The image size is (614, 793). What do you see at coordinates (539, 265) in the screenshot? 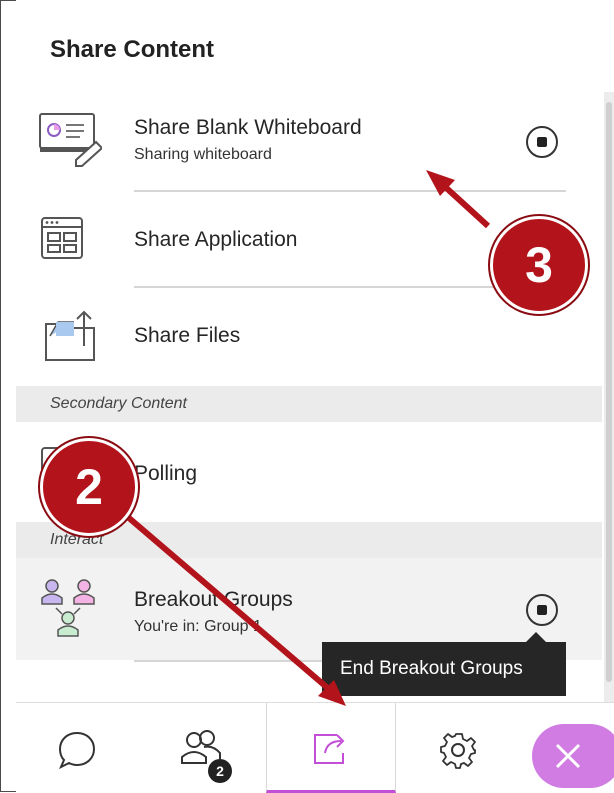
I see `annotation-callout-3: 3` at bounding box center [539, 265].